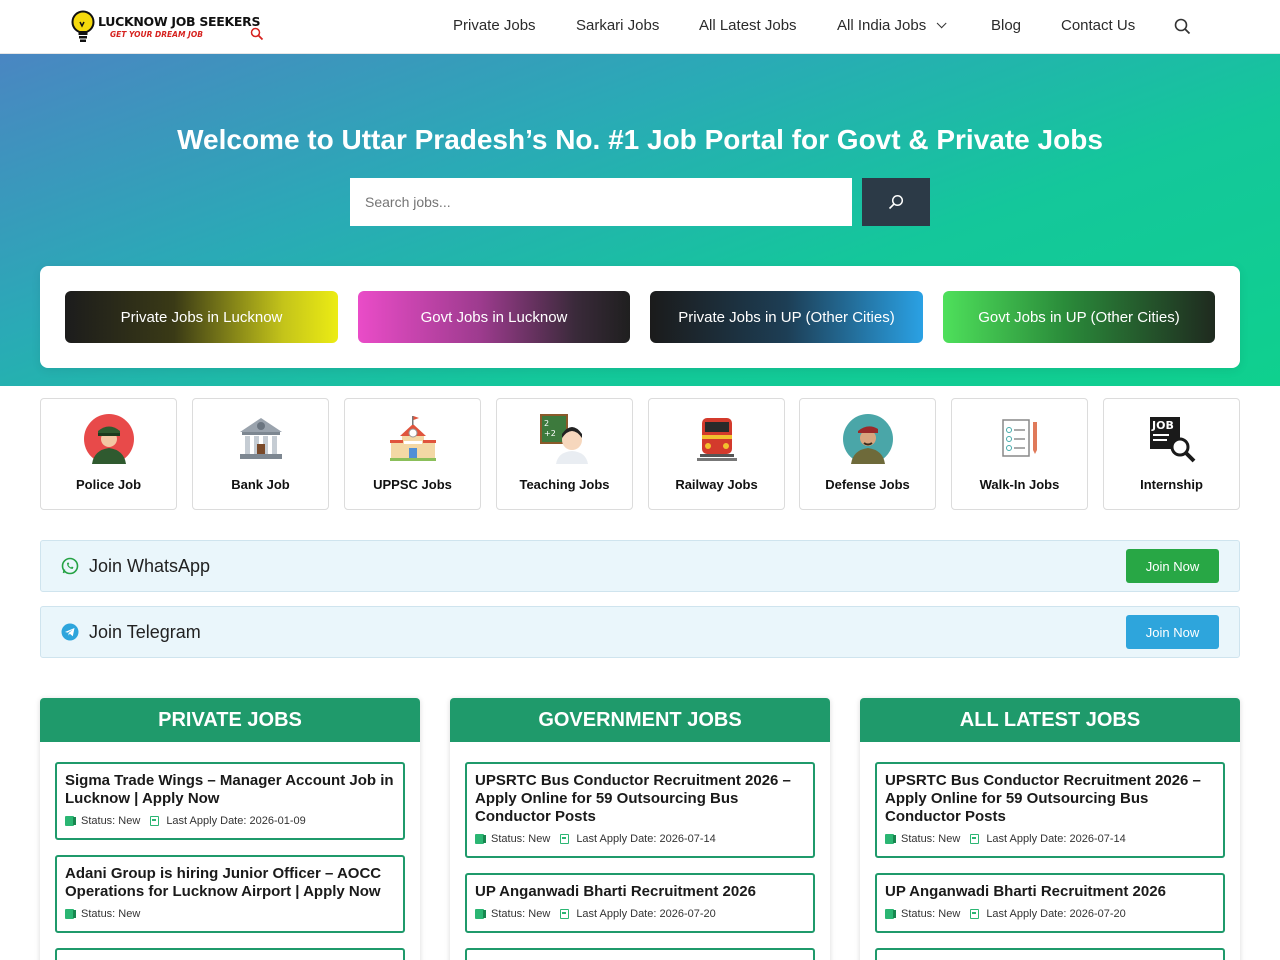 The width and height of the screenshot is (1280, 960). I want to click on chevron-down-icon, so click(941, 23).